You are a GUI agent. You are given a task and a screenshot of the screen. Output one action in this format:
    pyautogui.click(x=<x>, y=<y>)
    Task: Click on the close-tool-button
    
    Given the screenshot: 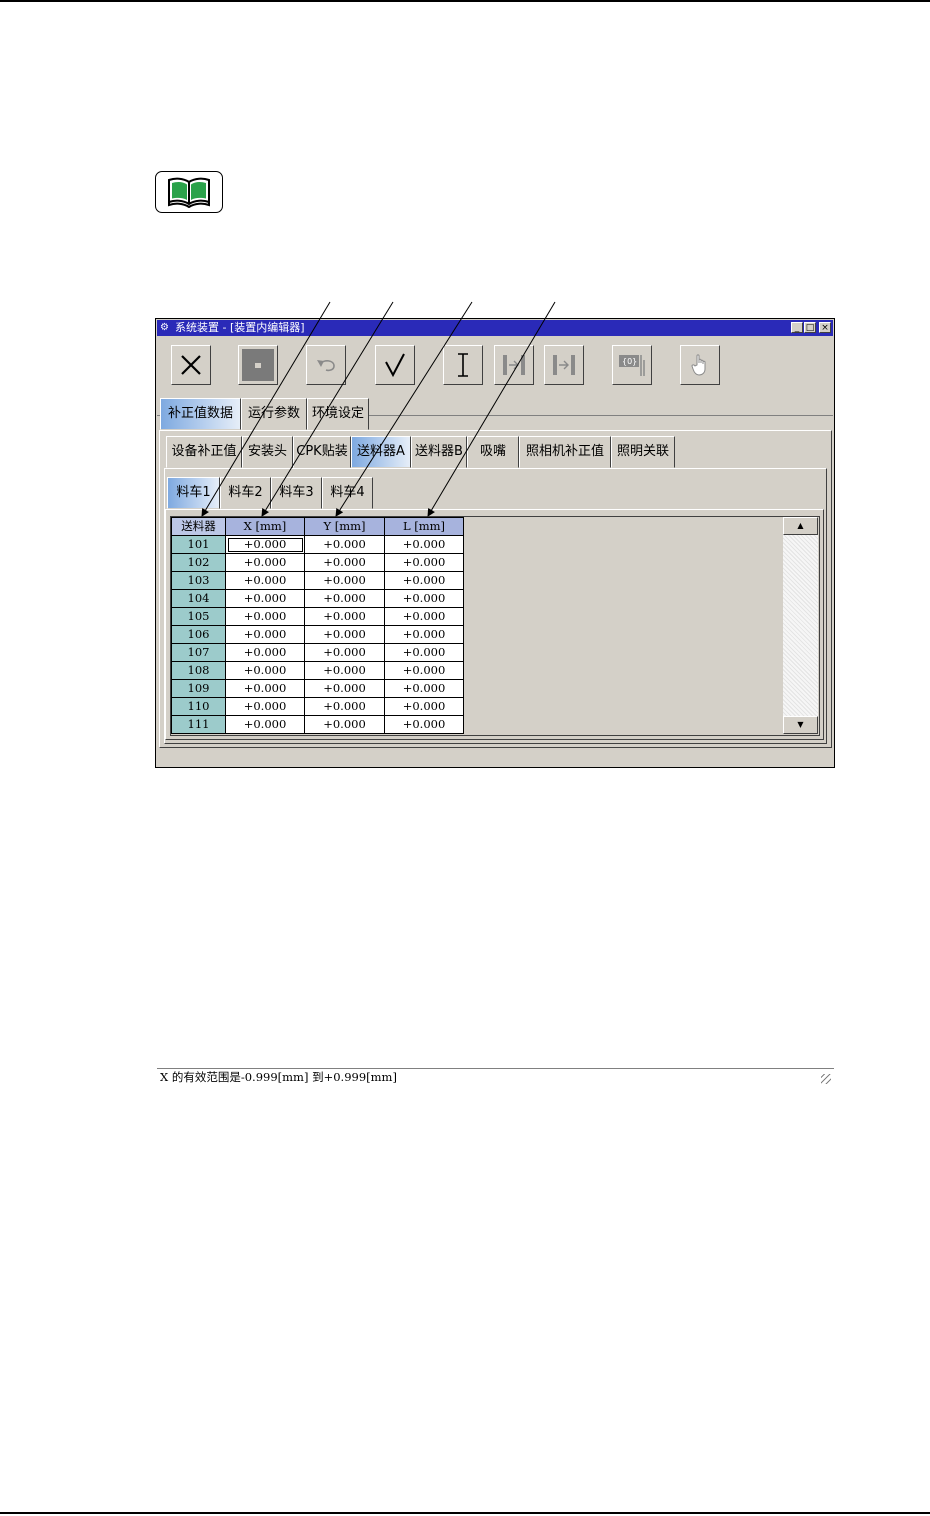 What is the action you would take?
    pyautogui.click(x=191, y=365)
    